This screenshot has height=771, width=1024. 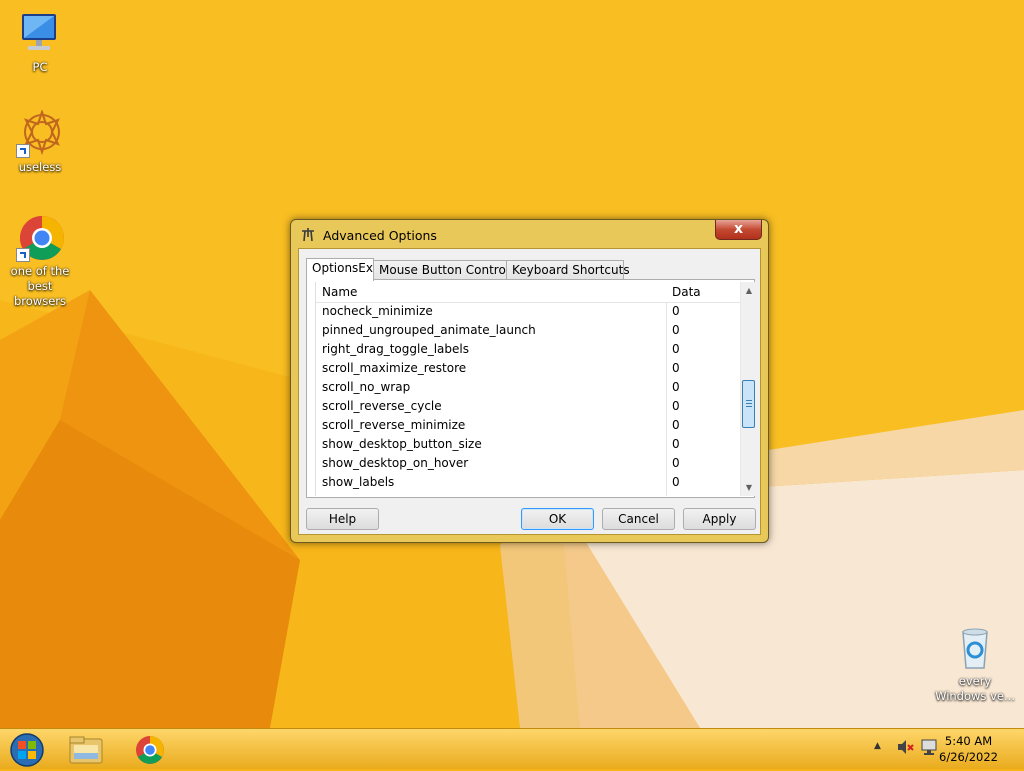 I want to click on dialog-titlebar: Advanced Options x, so click(x=529, y=234).